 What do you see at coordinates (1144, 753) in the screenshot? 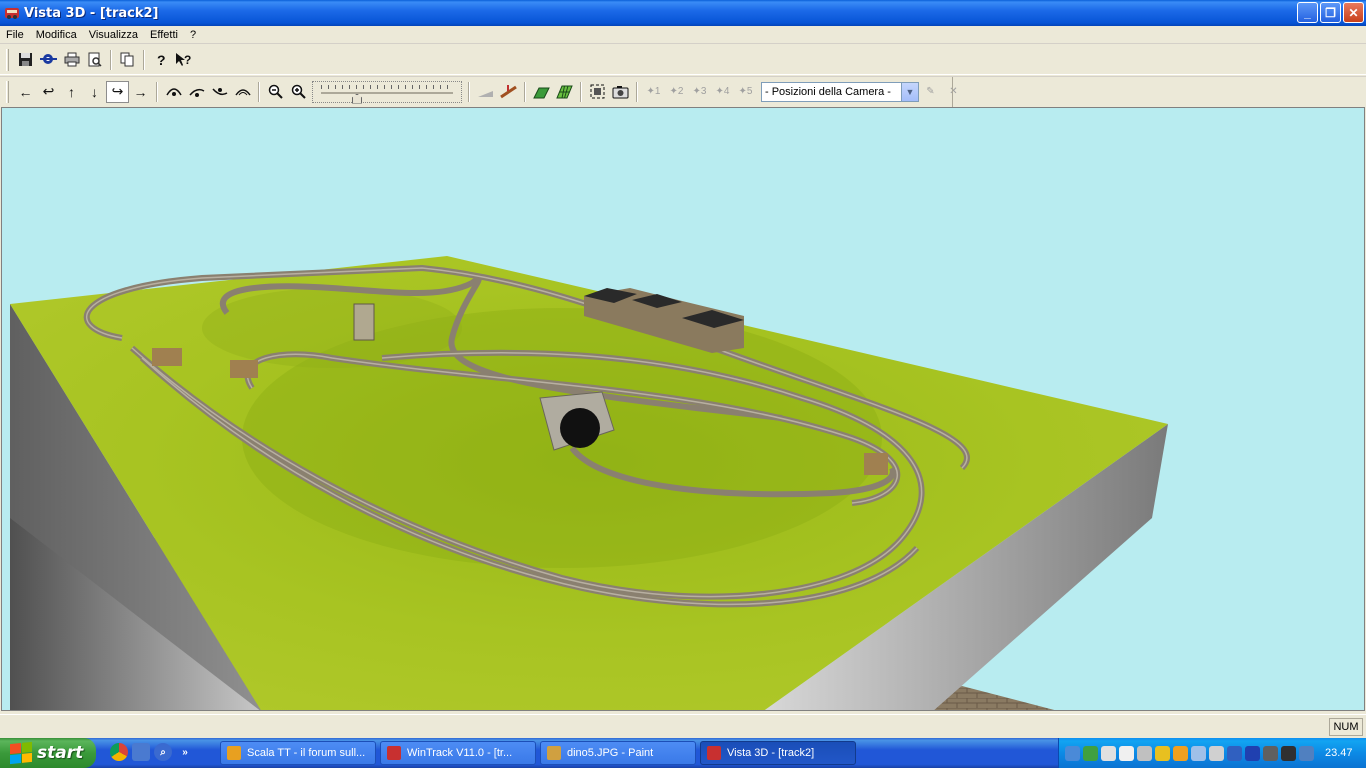
I see `settings-icon` at bounding box center [1144, 753].